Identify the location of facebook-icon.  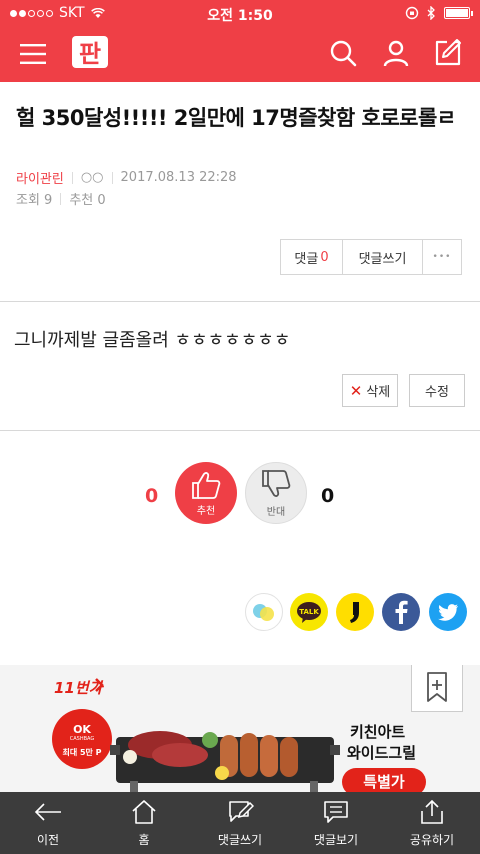
(401, 612).